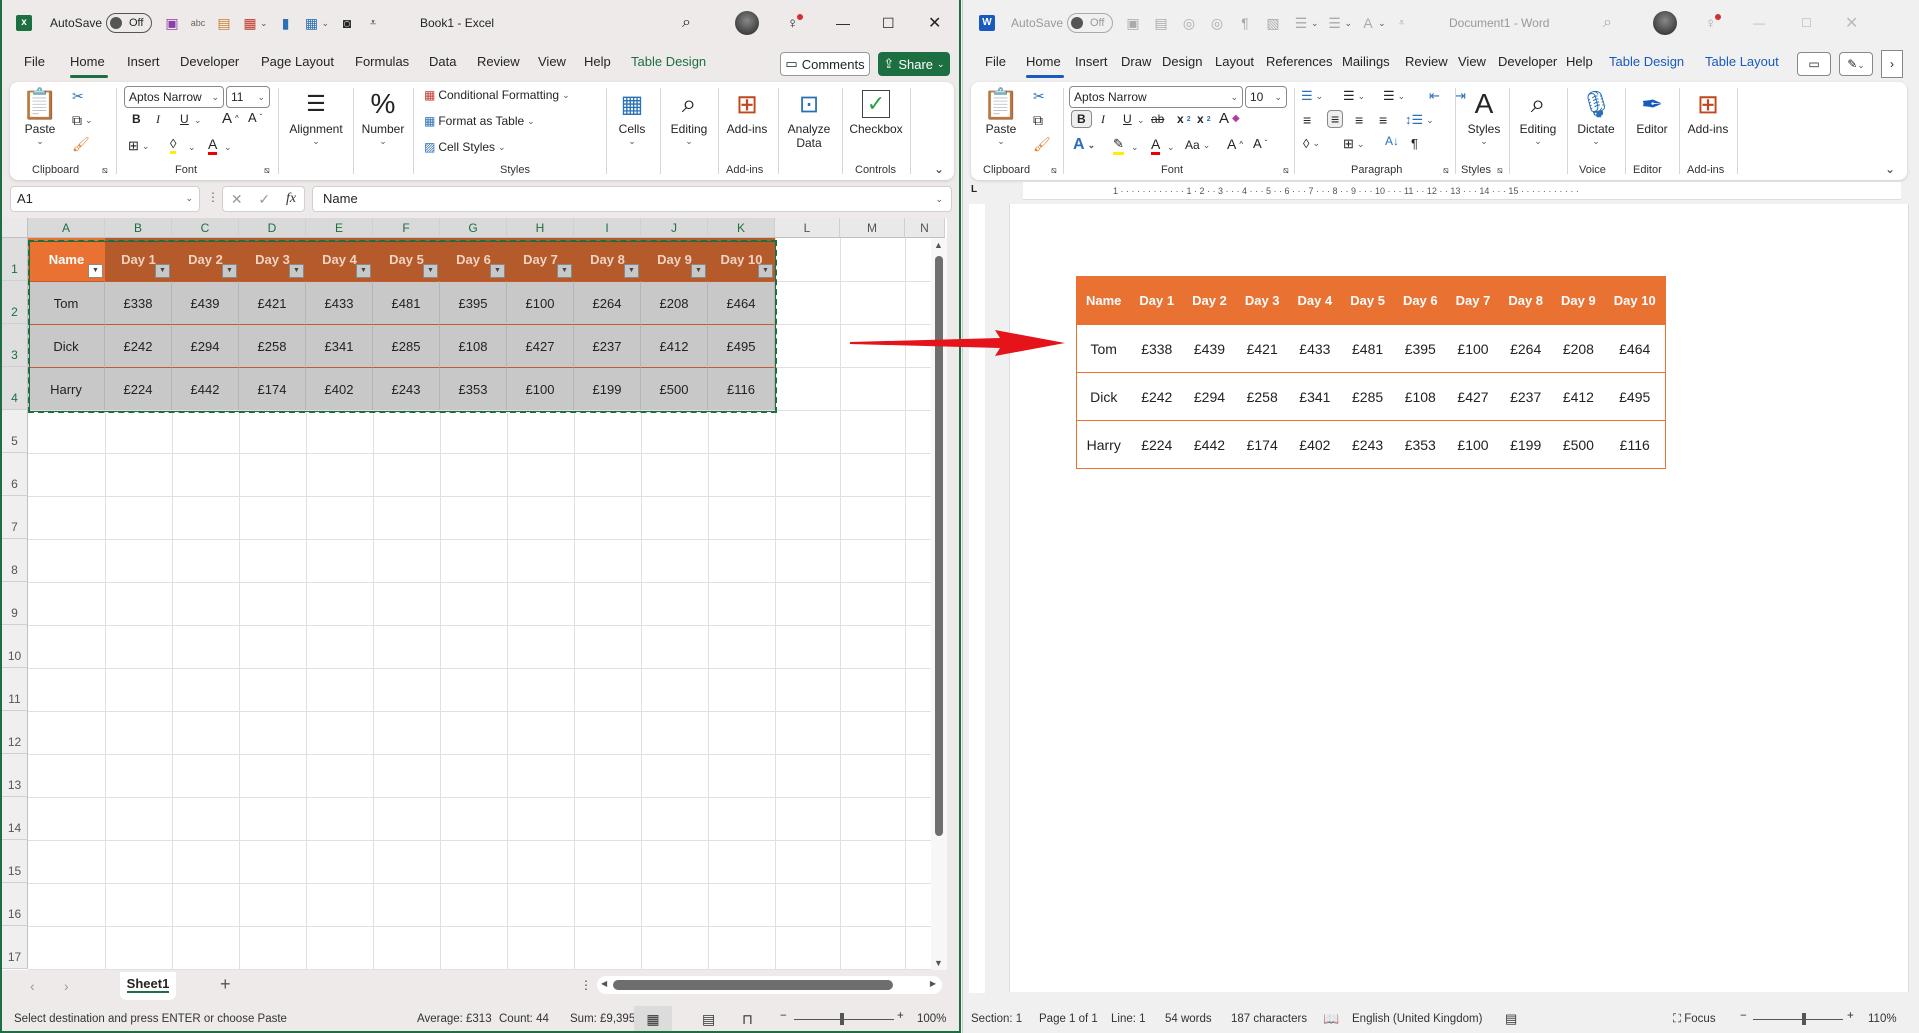 The image size is (1919, 1033). What do you see at coordinates (15, 228) in the screenshot?
I see `select-all-button` at bounding box center [15, 228].